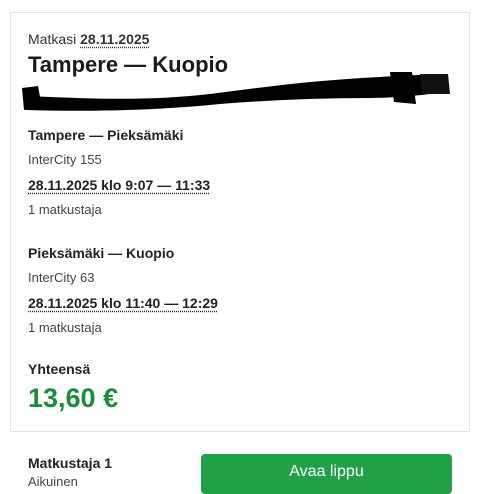 This screenshot has width=480, height=494. Describe the element at coordinates (73, 398) in the screenshot. I see `total-price: 13,60 €` at that location.